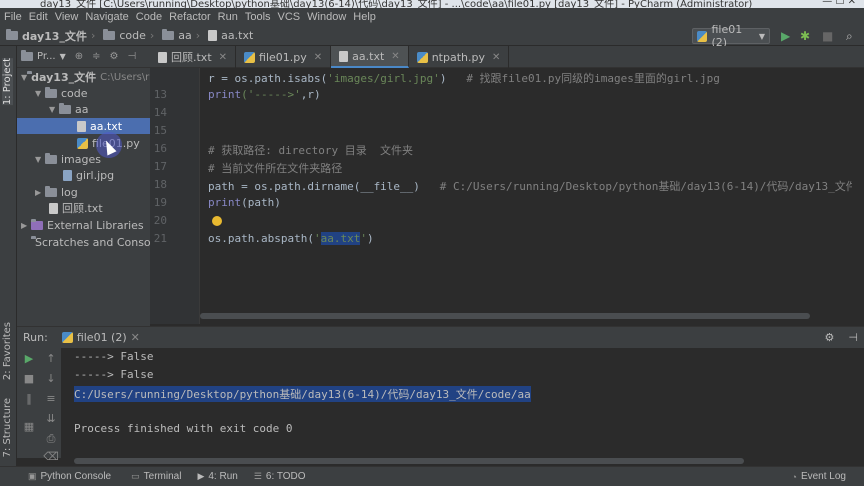 The image size is (864, 486). Describe the element at coordinates (13, 17) in the screenshot. I see `menu-file: File` at that location.